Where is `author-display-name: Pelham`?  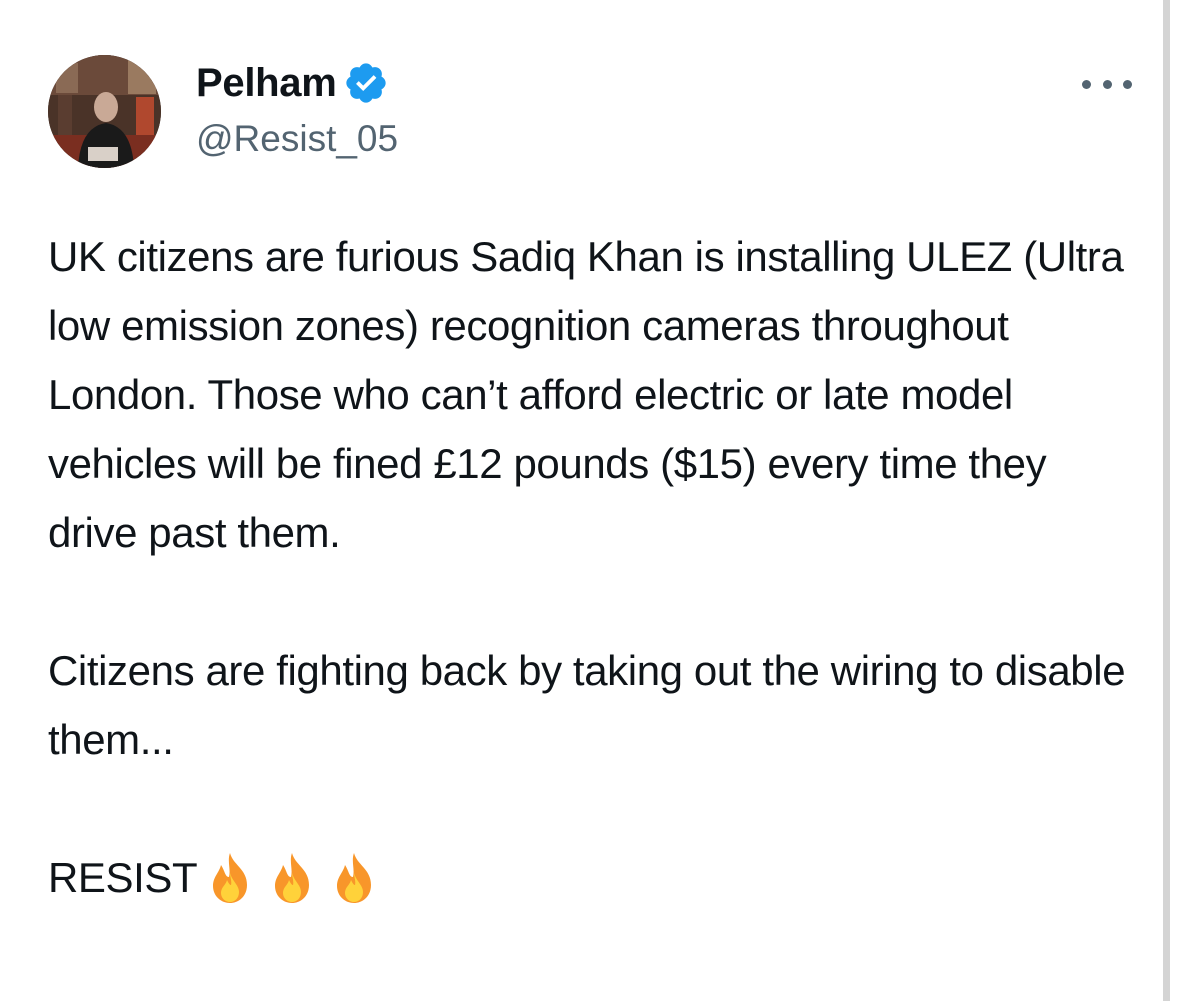
author-display-name: Pelham is located at coordinates (292, 83).